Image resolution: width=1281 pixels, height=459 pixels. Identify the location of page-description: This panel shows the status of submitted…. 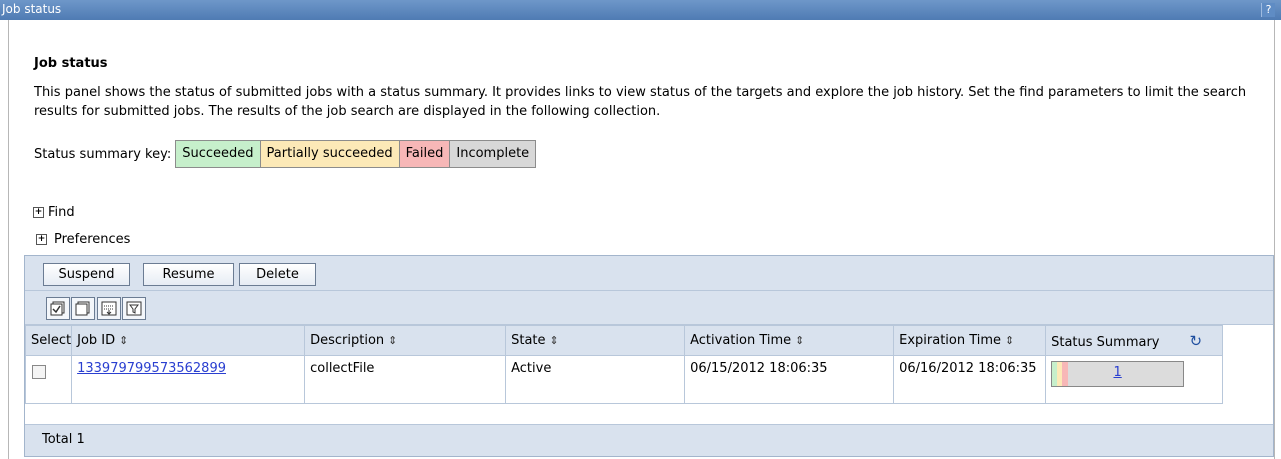
(640, 102).